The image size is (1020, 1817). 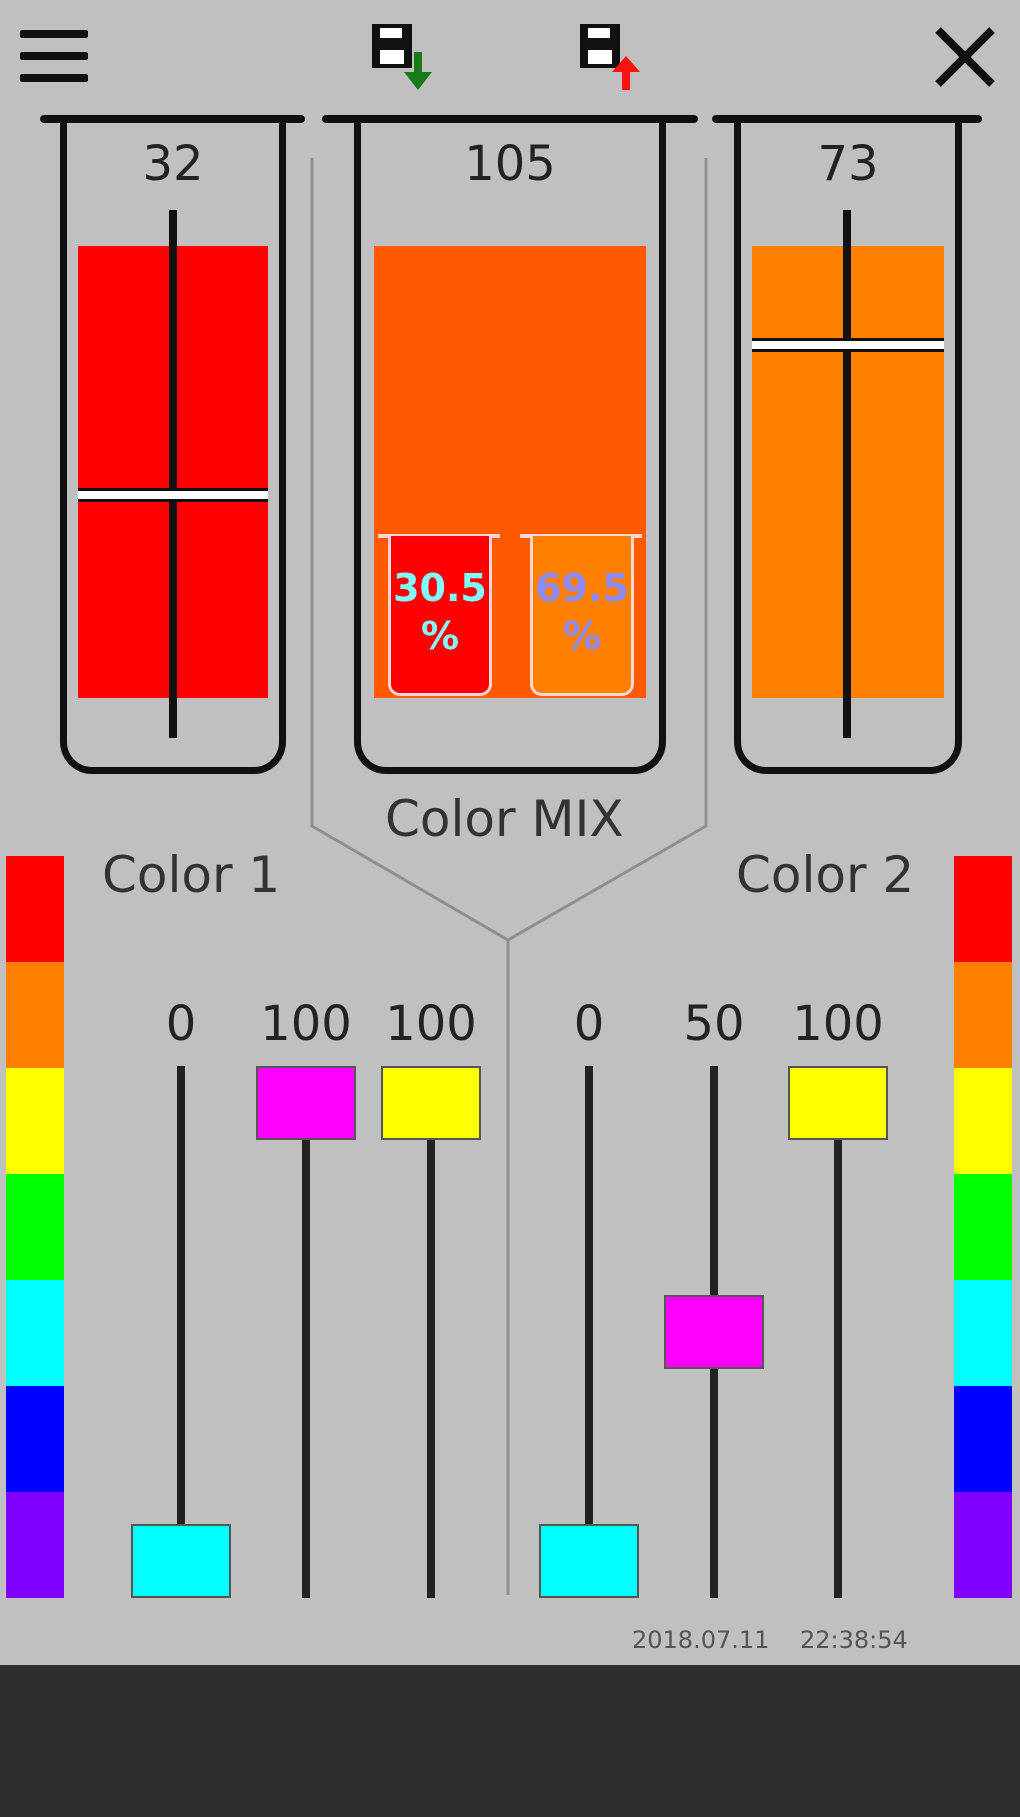 I want to click on color2-label: Color 2, so click(x=825, y=875).